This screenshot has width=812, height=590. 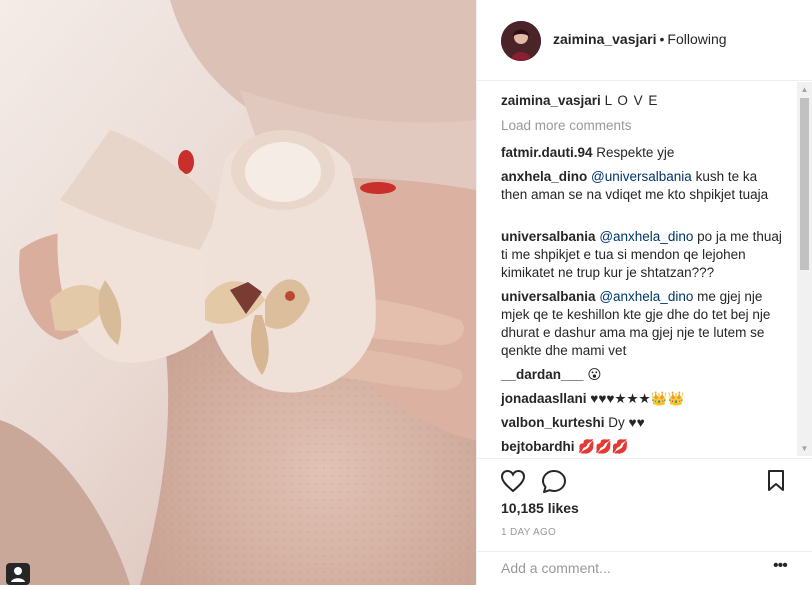 I want to click on add-comment-input, so click(x=631, y=568).